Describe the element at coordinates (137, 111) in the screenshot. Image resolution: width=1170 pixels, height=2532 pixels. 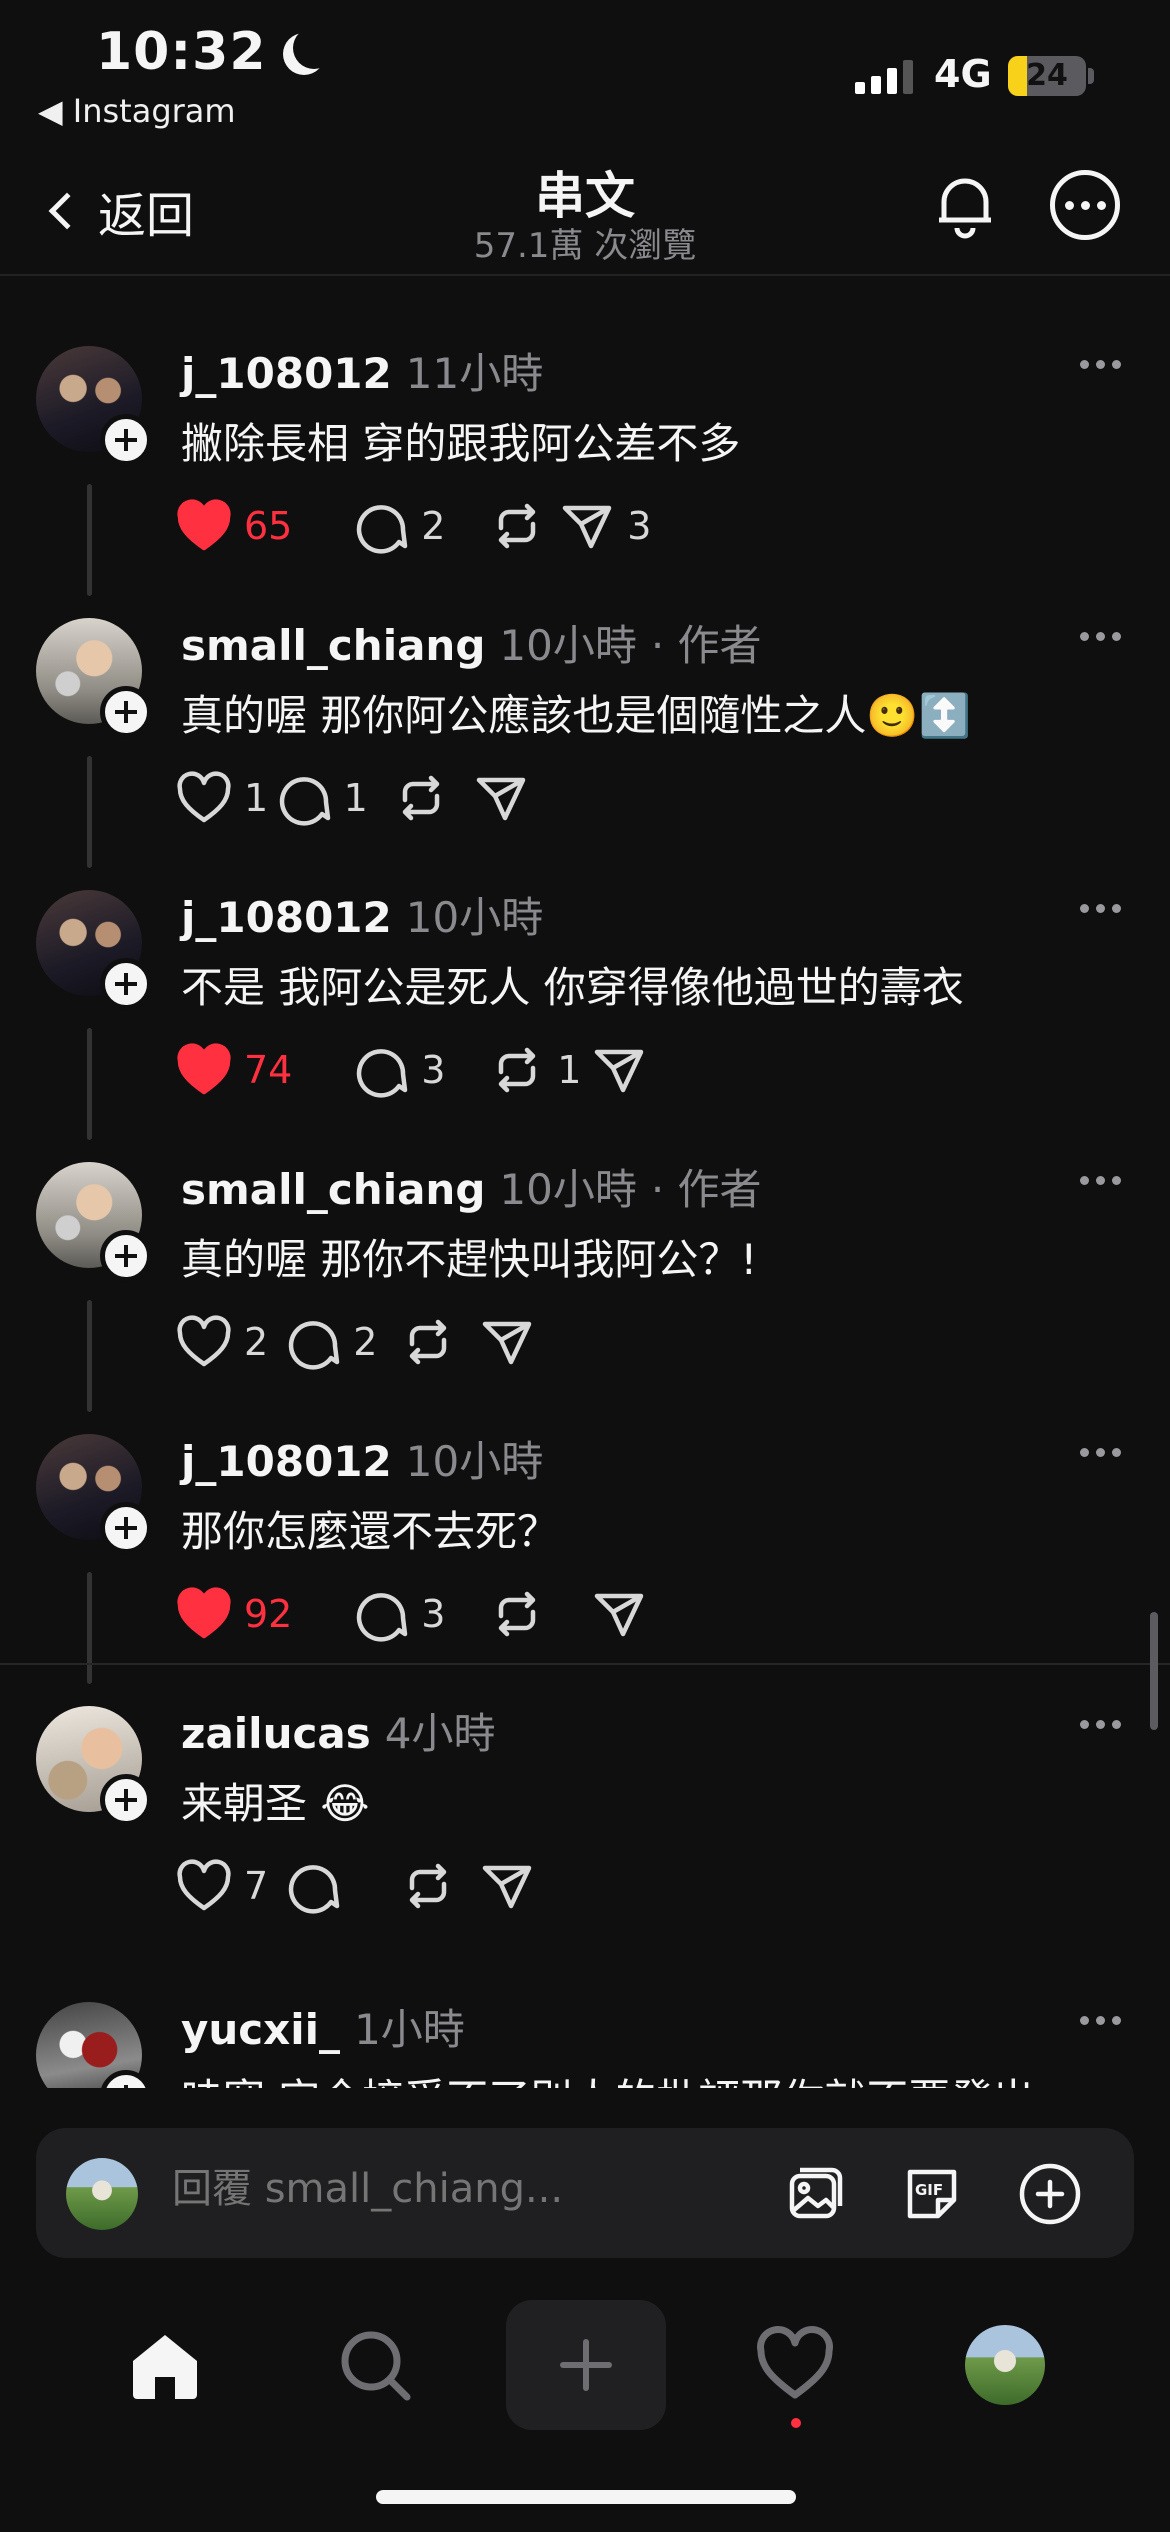
I see `back-to-app-link: ◀ Instagram` at that location.